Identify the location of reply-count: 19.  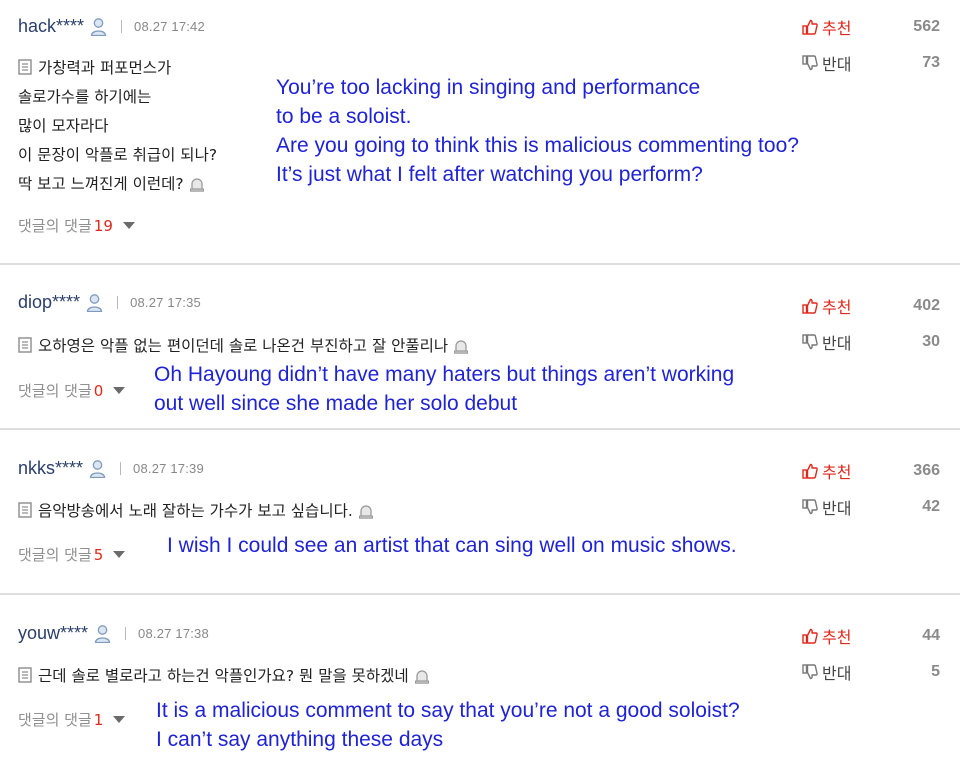
(103, 225).